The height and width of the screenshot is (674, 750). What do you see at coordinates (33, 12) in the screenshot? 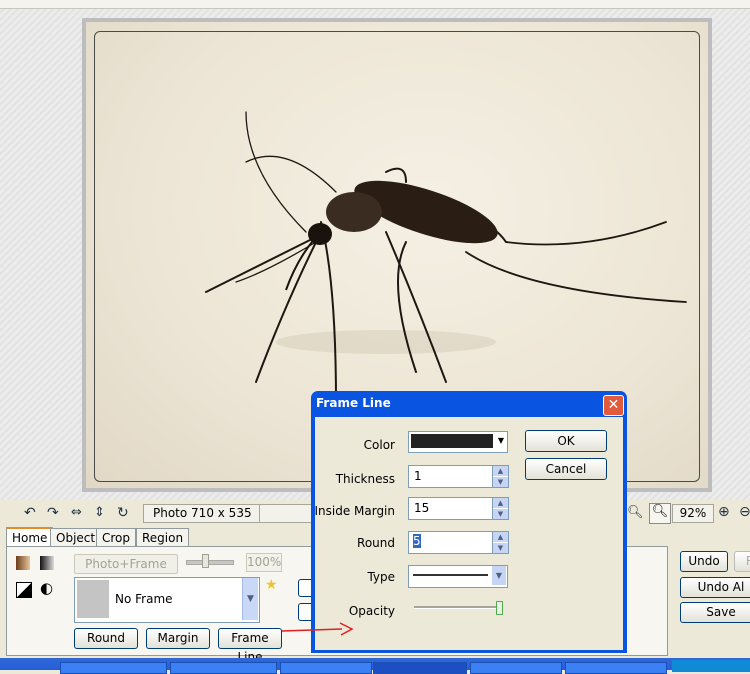
I see `undo-icon` at bounding box center [33, 12].